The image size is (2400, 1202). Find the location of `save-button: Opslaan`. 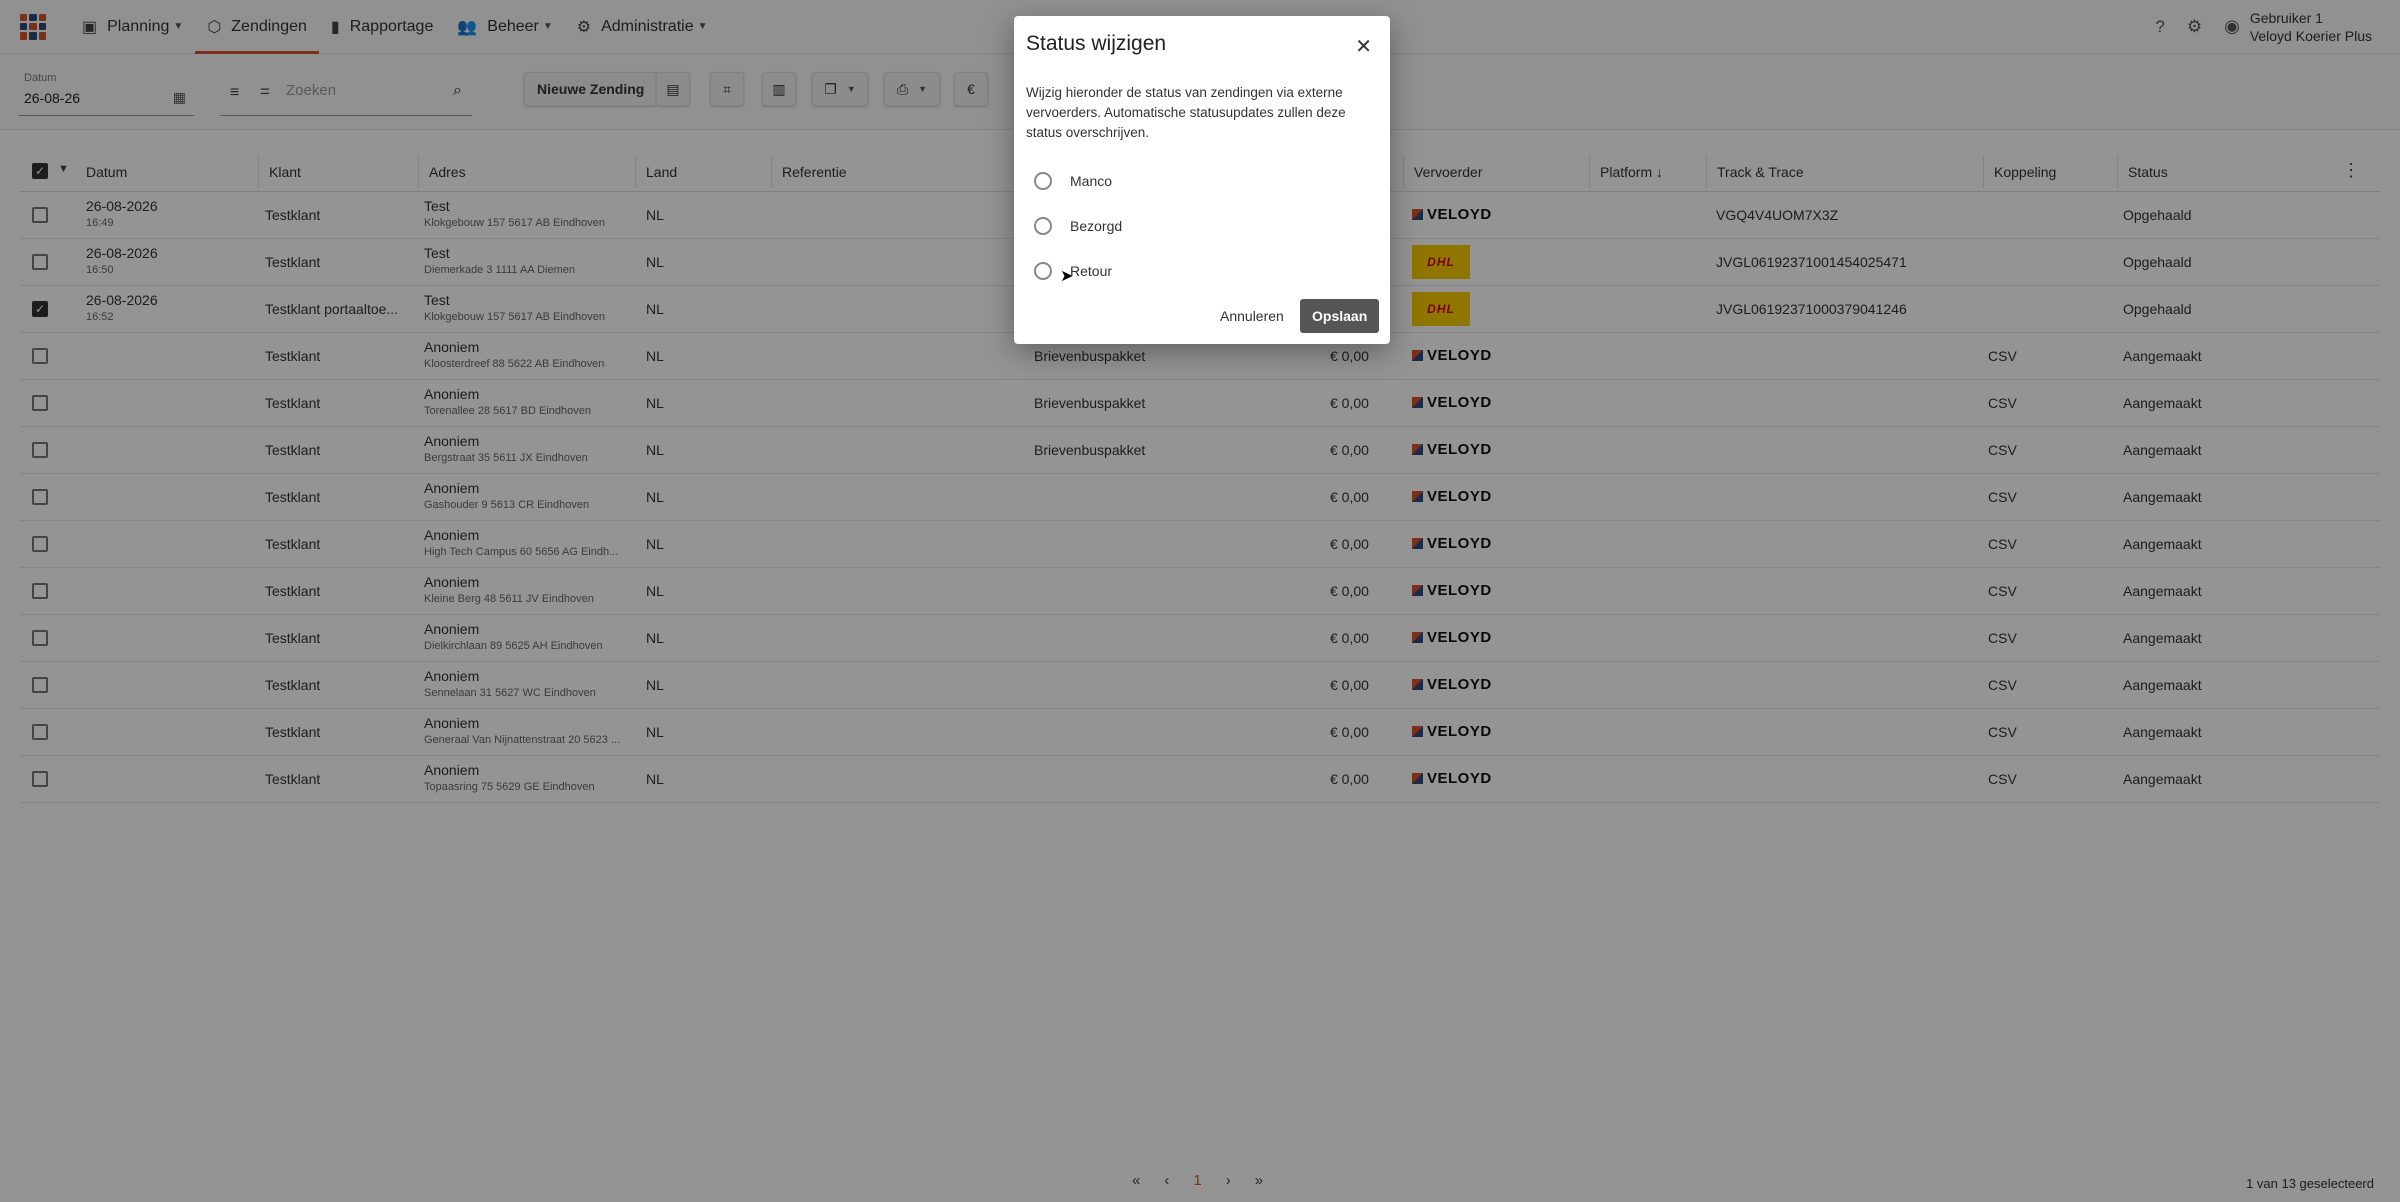

save-button: Opslaan is located at coordinates (1340, 316).